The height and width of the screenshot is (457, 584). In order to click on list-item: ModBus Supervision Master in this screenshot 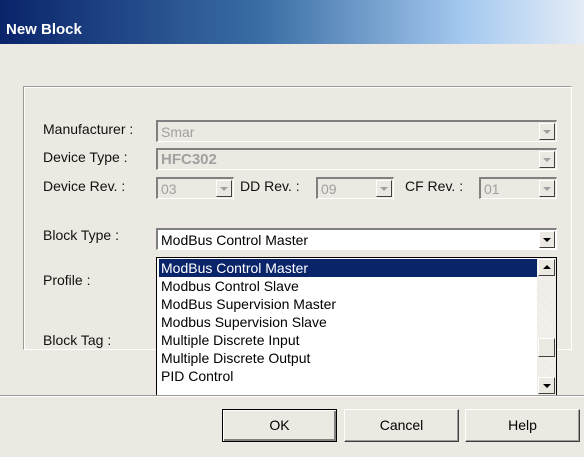, I will do `click(349, 304)`.